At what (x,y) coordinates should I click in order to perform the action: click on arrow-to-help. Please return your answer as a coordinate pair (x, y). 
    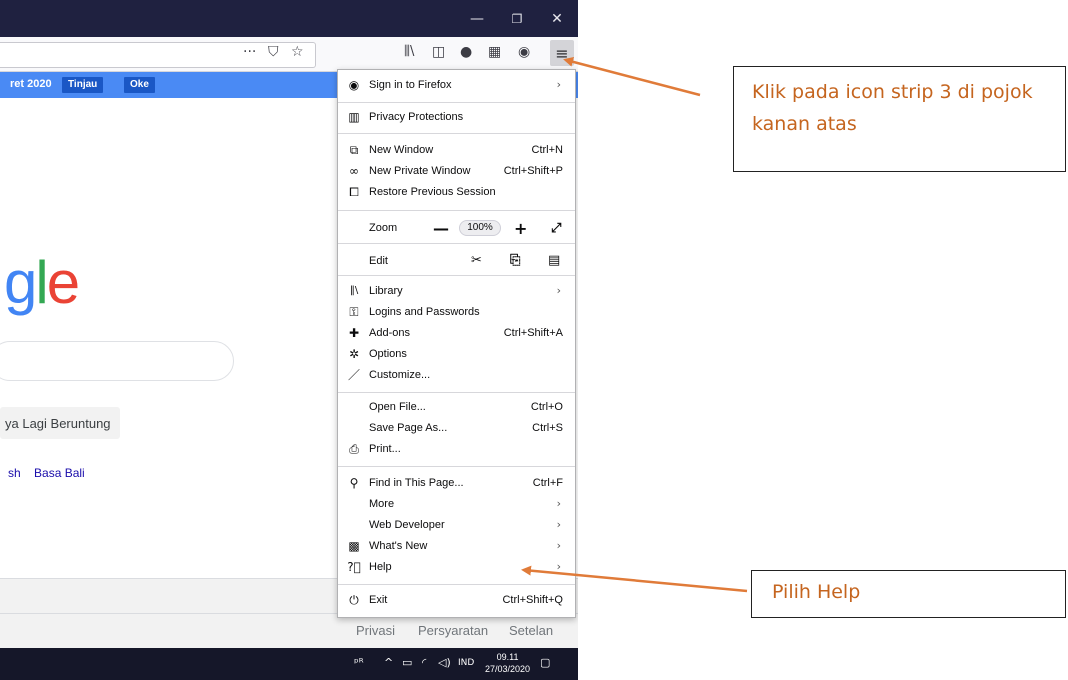
    Looking at the image, I should click on (634, 579).